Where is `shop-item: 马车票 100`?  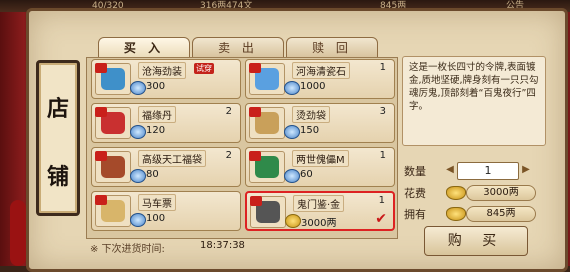
shop-item: 马车票 100 is located at coordinates (166, 211).